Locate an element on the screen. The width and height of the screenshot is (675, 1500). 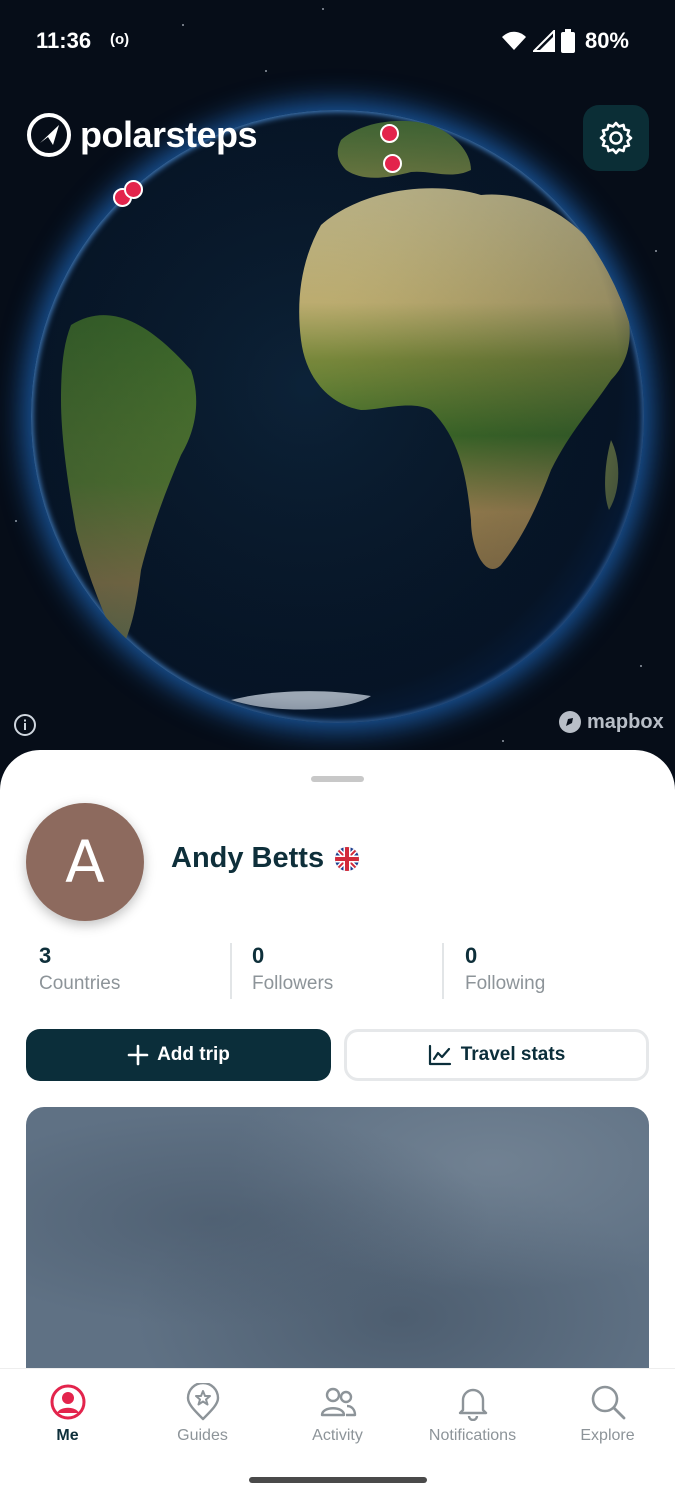
nav-notifications: Notifications is located at coordinates (472, 1414).